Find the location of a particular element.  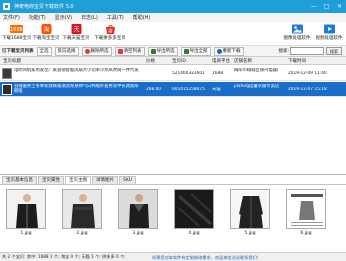

export-selected-button: 导出所选 is located at coordinates (162, 51).